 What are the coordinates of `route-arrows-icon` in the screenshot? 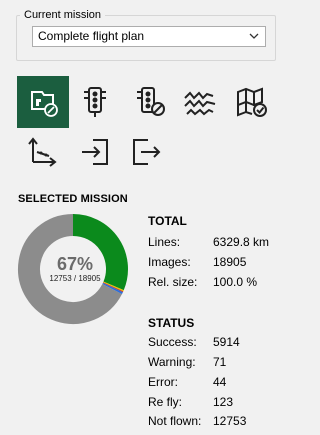 It's located at (42, 152).